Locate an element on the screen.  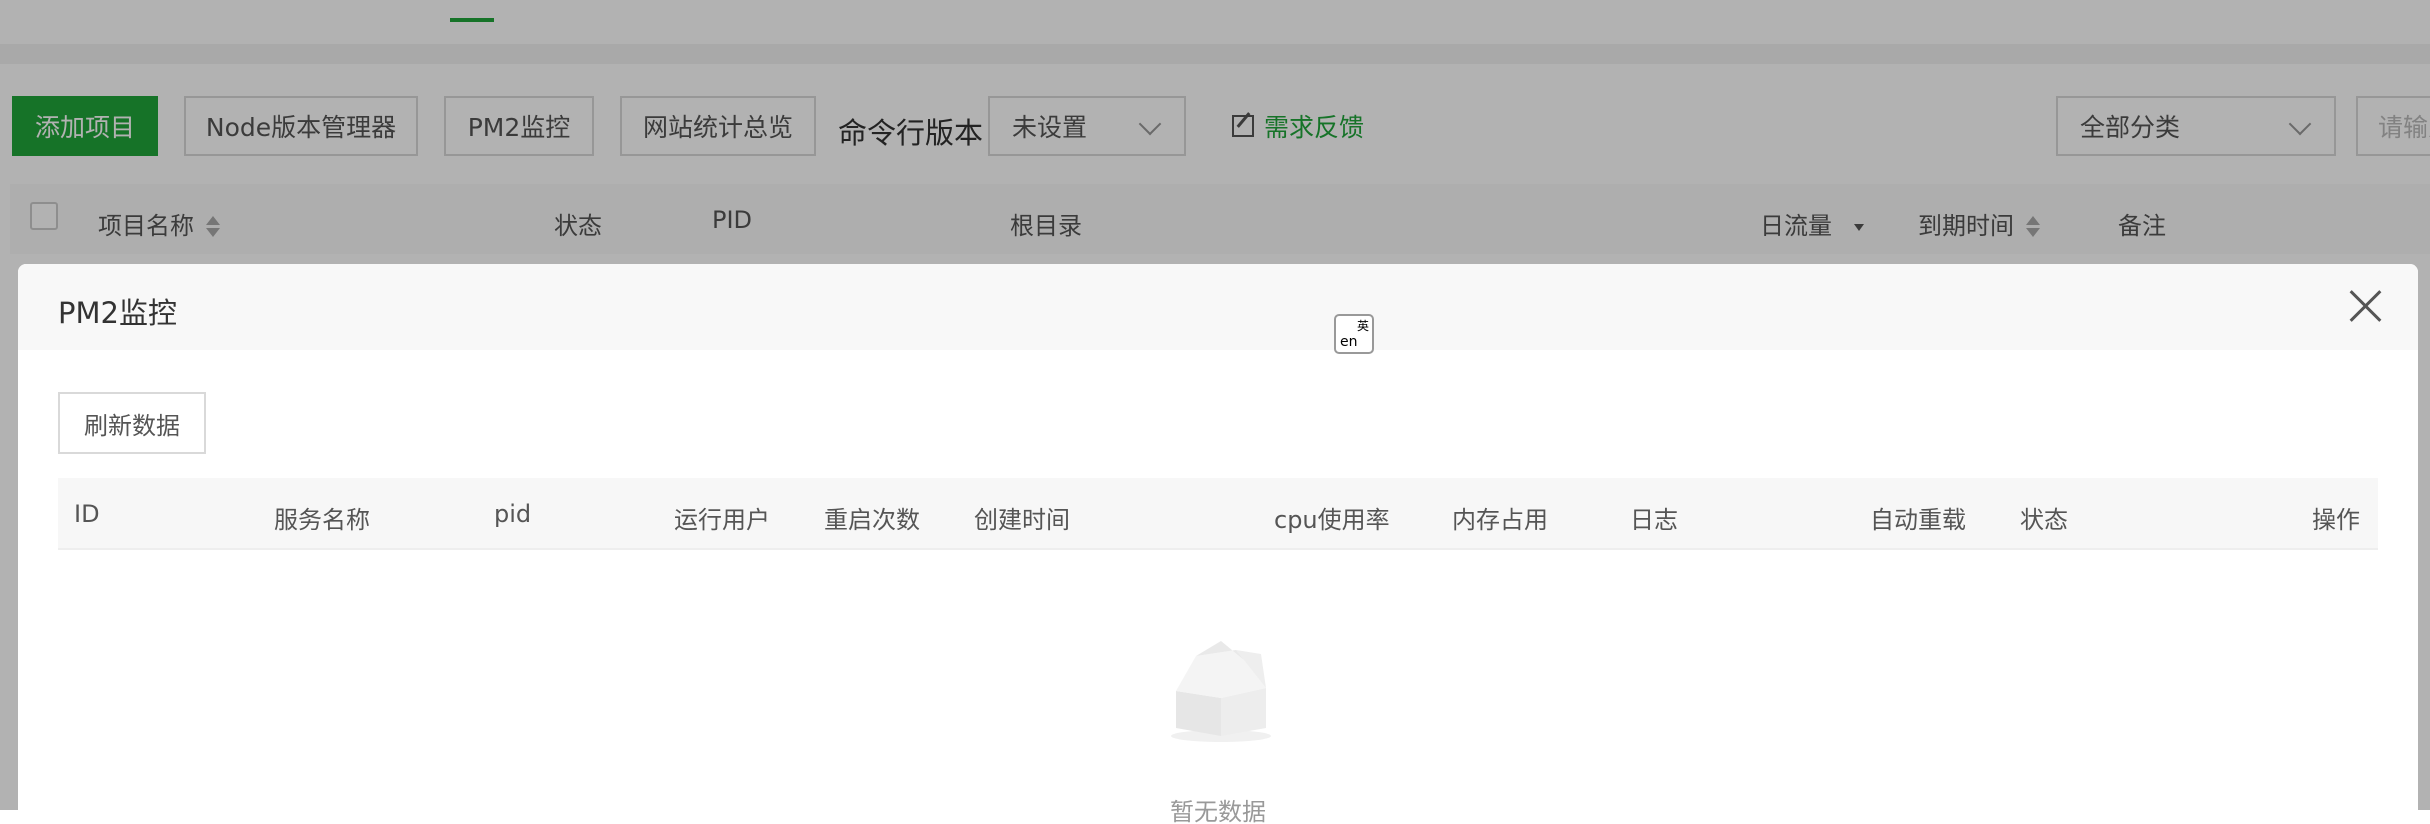
pm2-column-created-time: 创建时间 is located at coordinates (1022, 520).